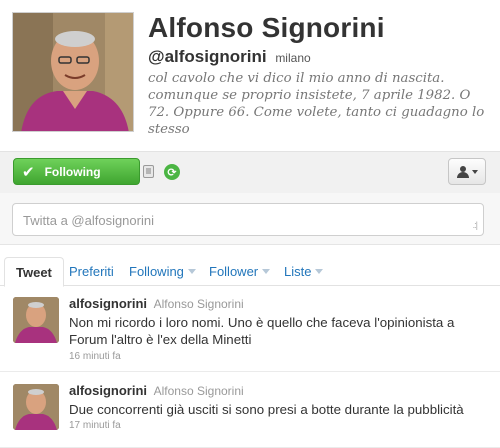  Describe the element at coordinates (156, 271) in the screenshot. I see `tab-following-label: Following` at that location.